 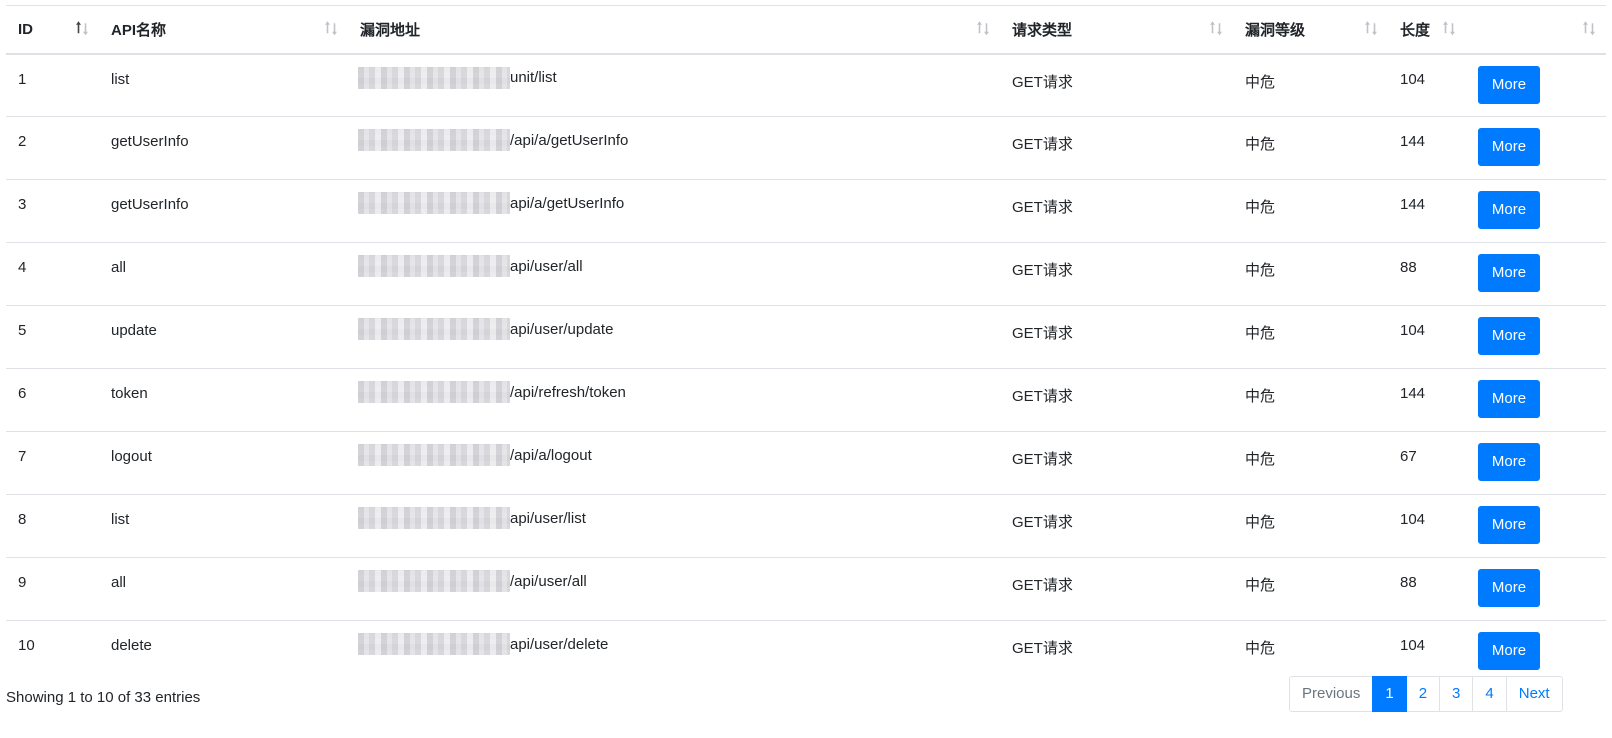 I want to click on column-header-vuln-address: 漏洞地址, so click(x=674, y=30).